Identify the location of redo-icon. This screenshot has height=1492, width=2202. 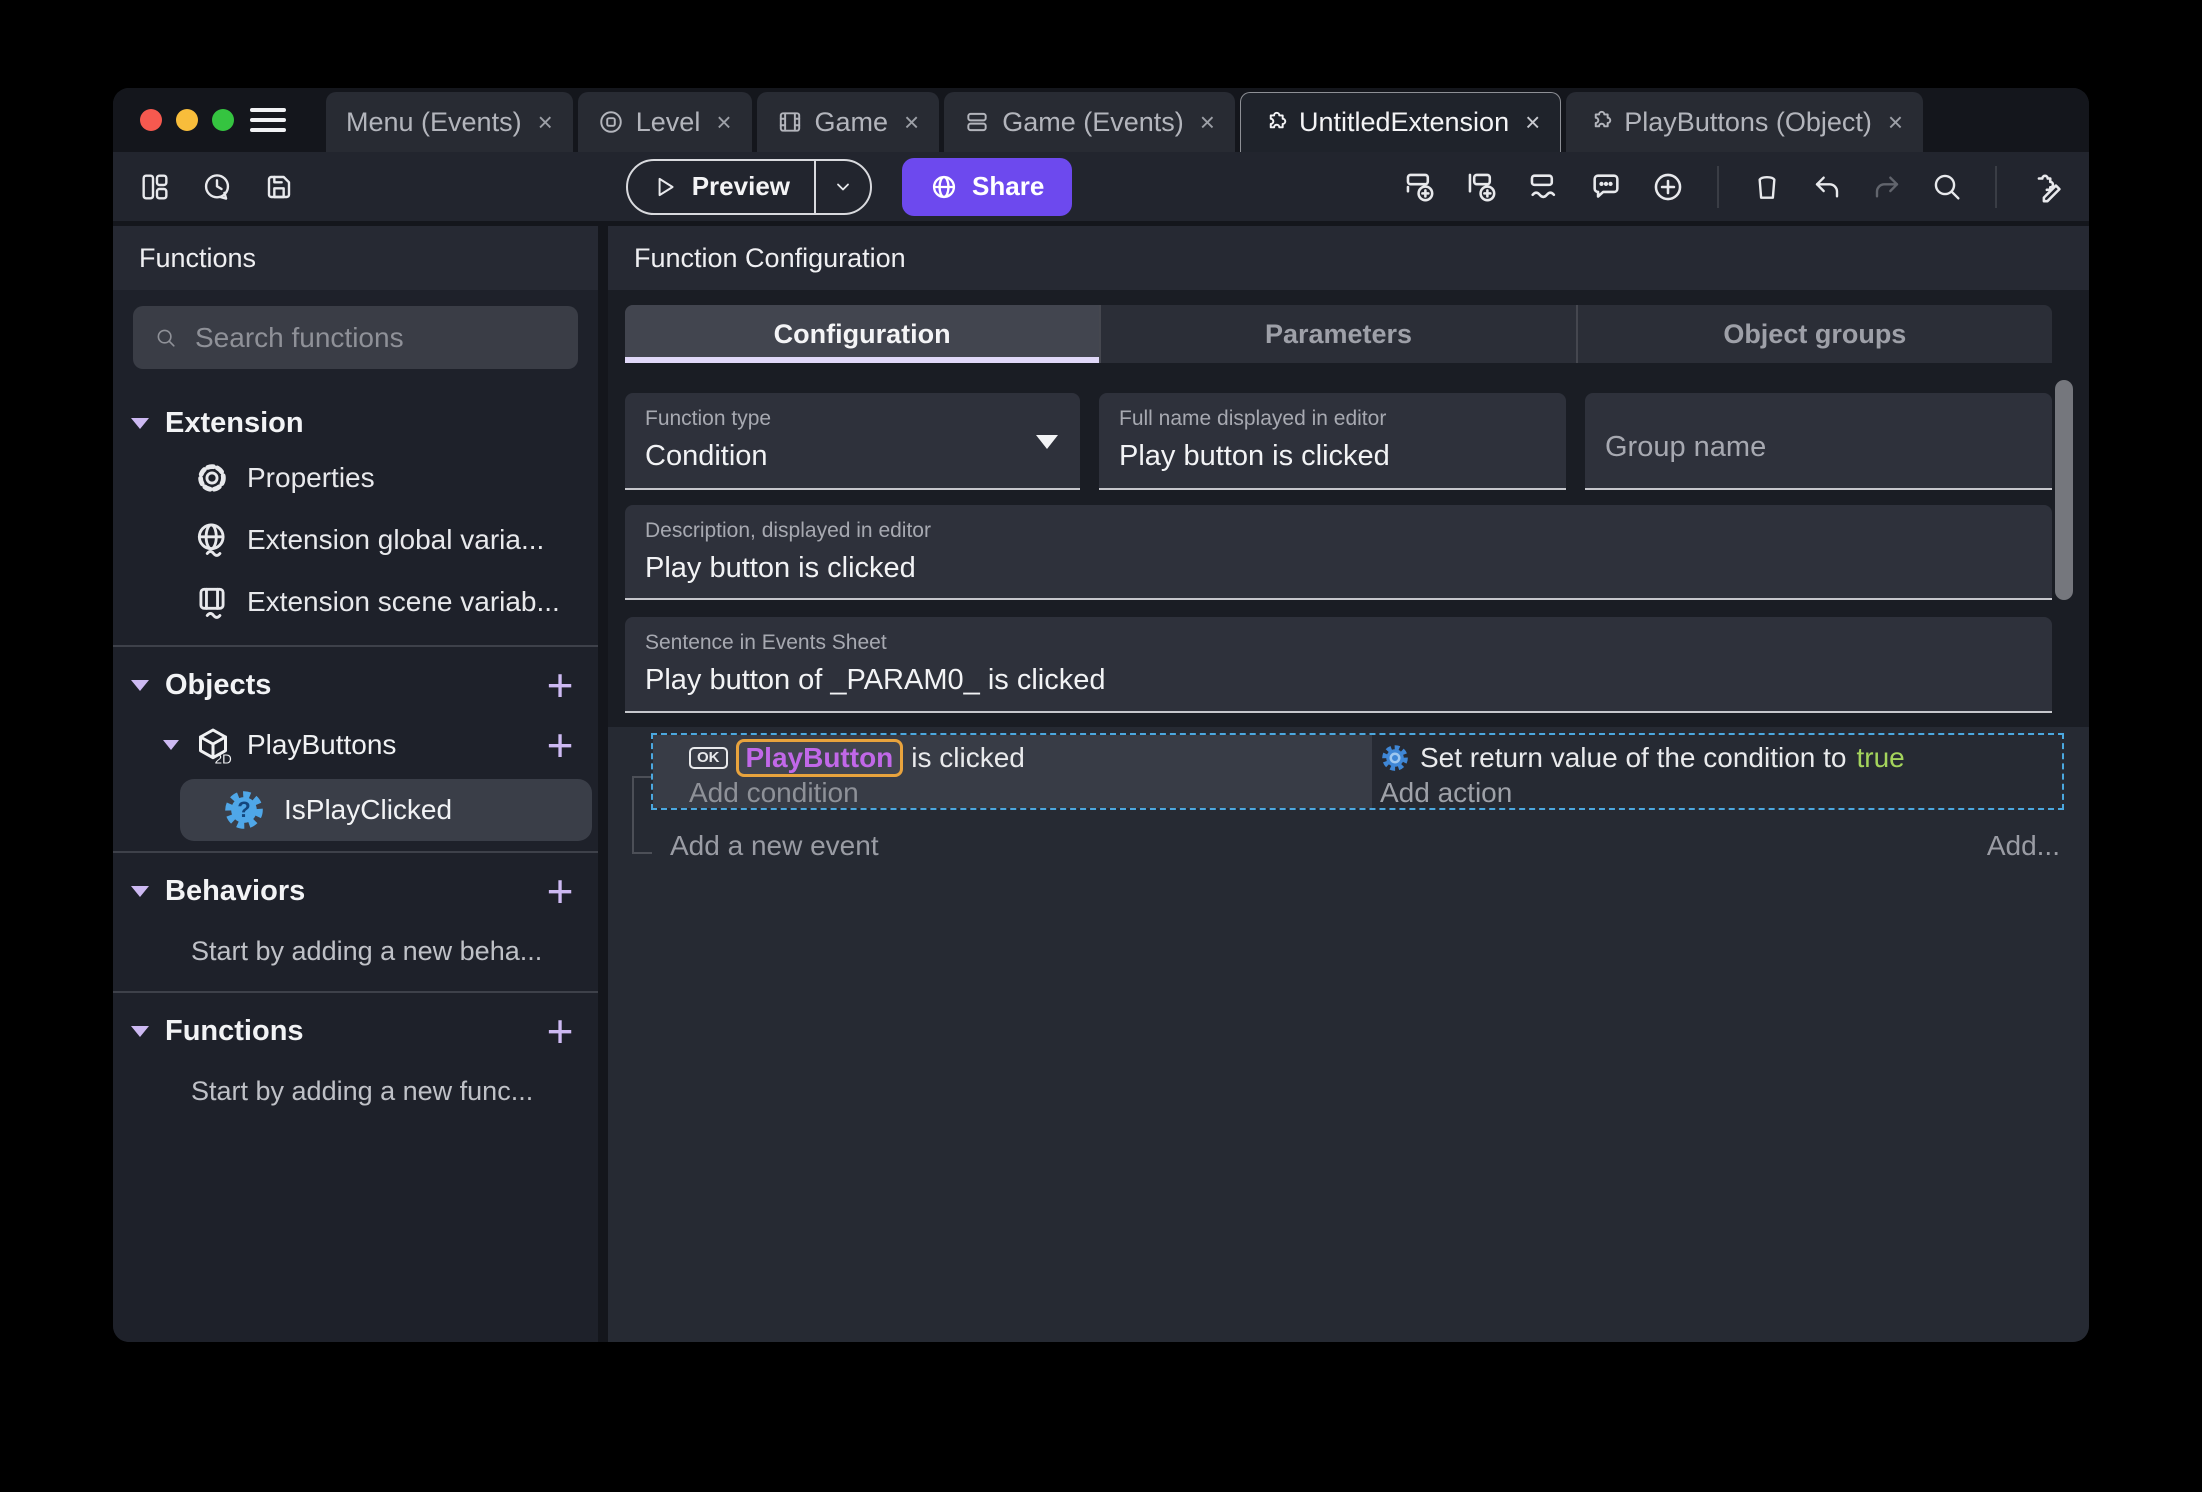
(1887, 187).